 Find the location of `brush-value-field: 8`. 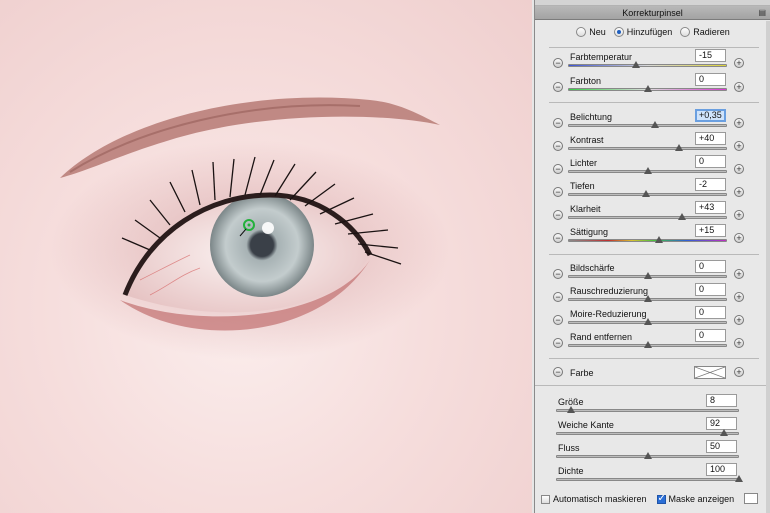

brush-value-field: 8 is located at coordinates (721, 400).